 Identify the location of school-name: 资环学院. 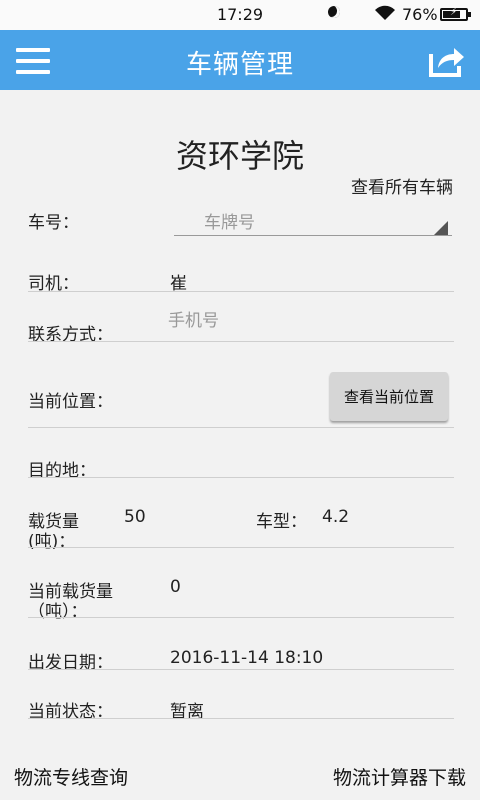
(239, 156).